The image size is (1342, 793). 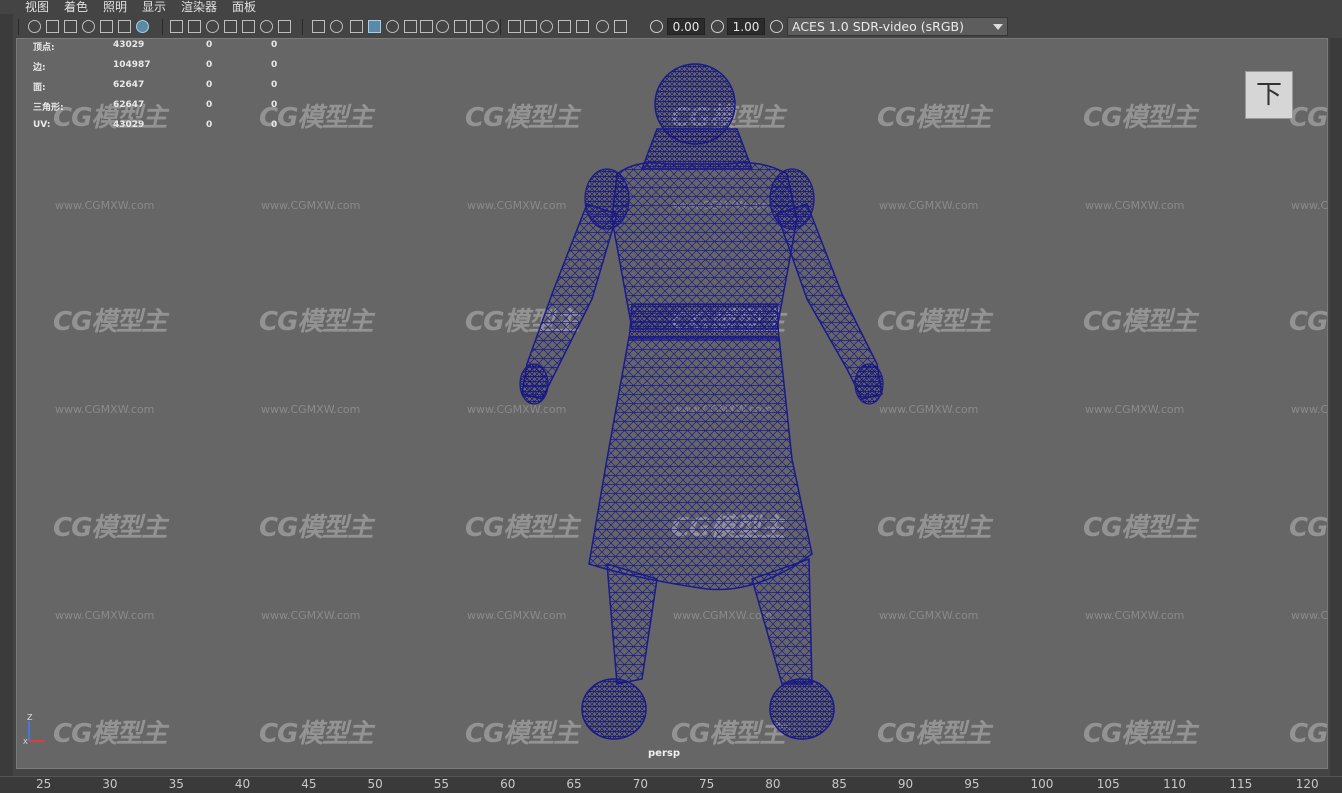 I want to click on timeline-tick-label: 75, so click(x=707, y=784).